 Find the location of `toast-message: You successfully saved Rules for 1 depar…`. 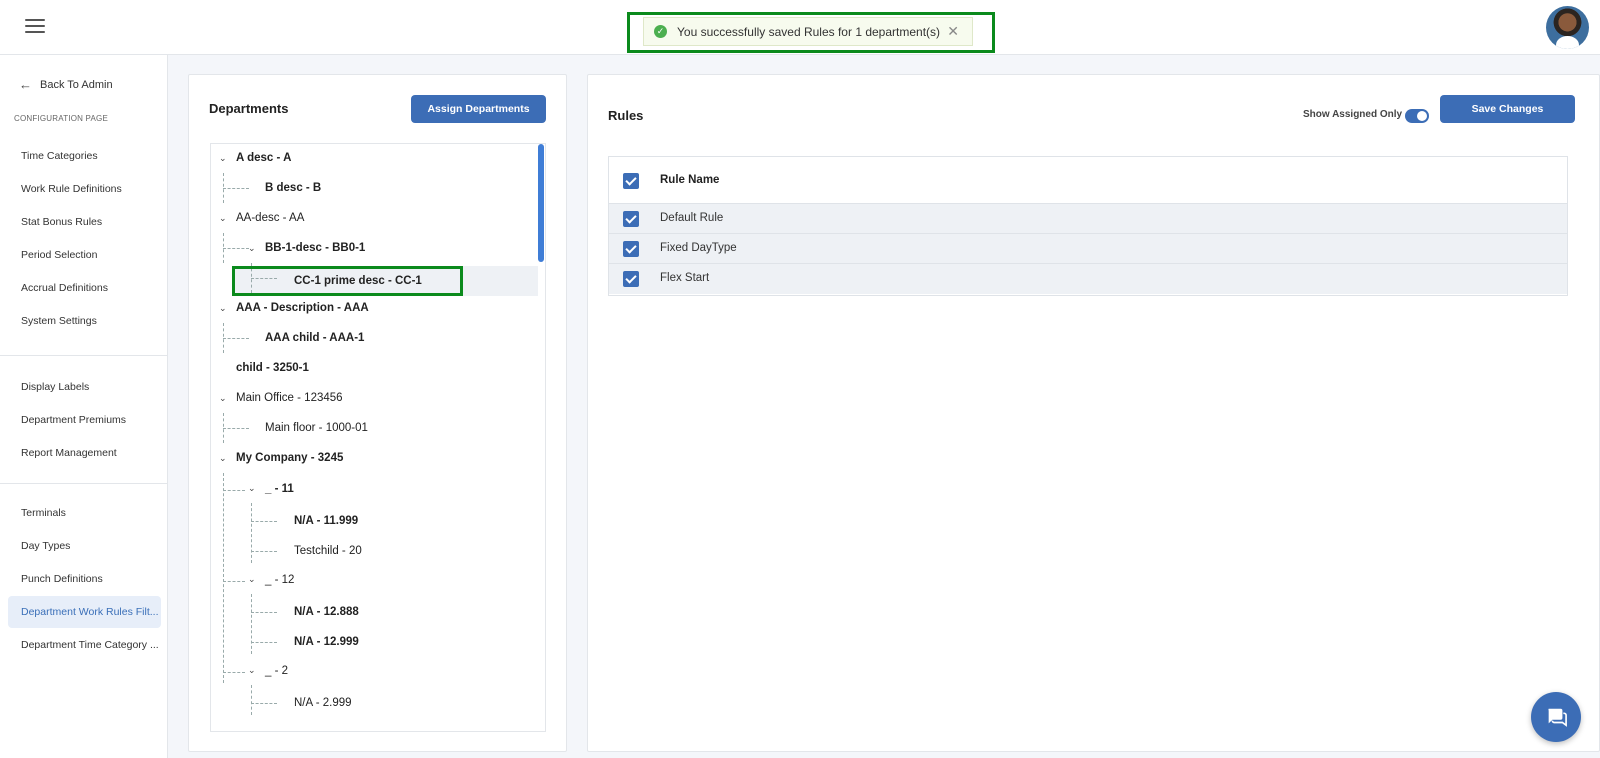

toast-message: You successfully saved Rules for 1 depar… is located at coordinates (809, 31).